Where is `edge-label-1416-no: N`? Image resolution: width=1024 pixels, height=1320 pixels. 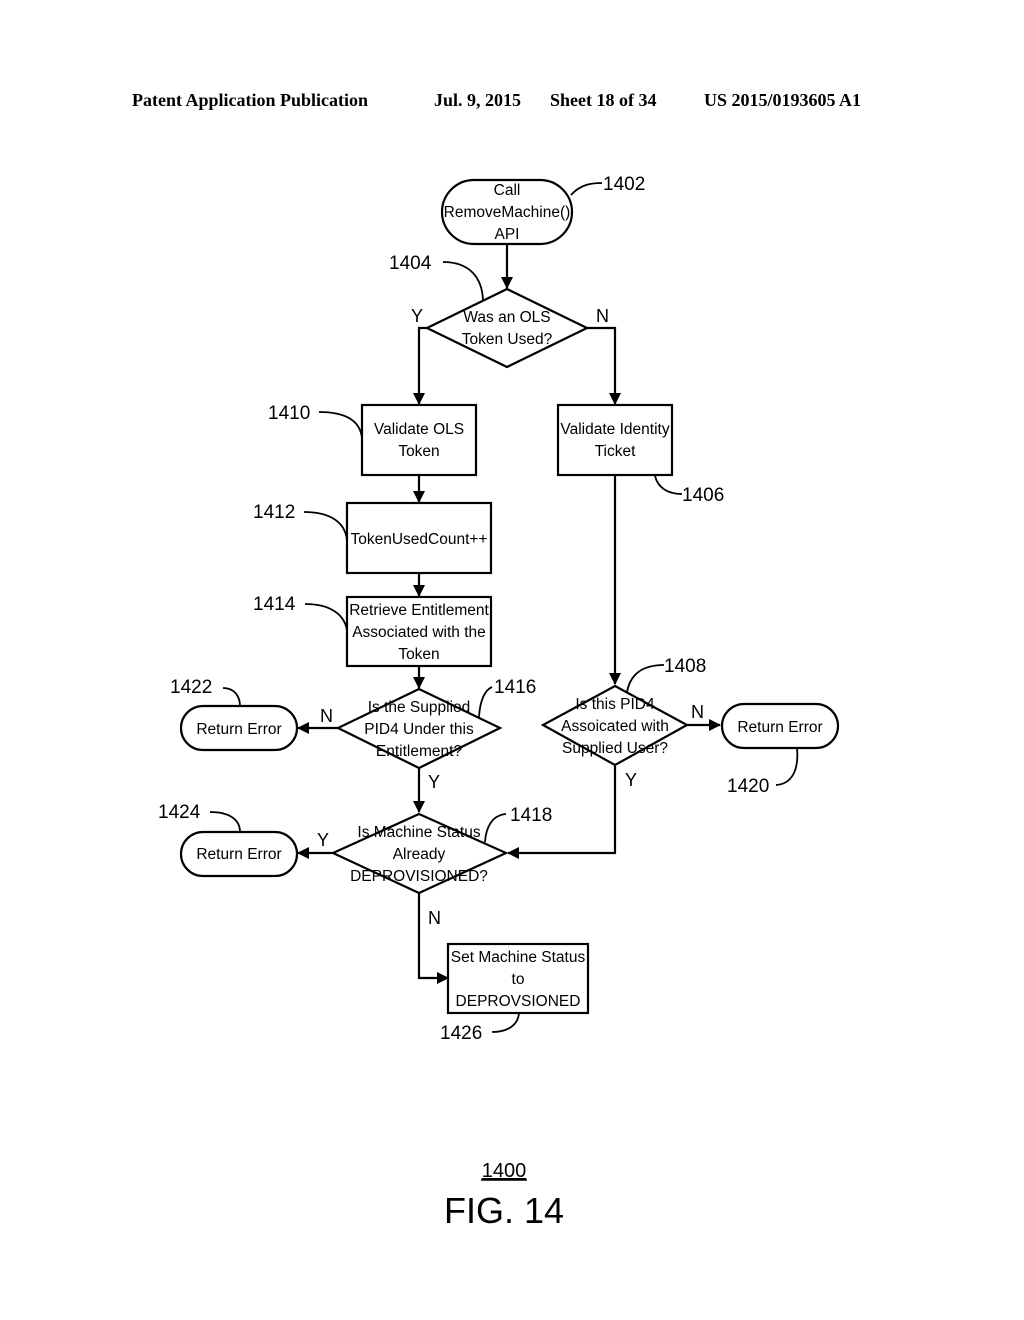 edge-label-1416-no: N is located at coordinates (326, 716).